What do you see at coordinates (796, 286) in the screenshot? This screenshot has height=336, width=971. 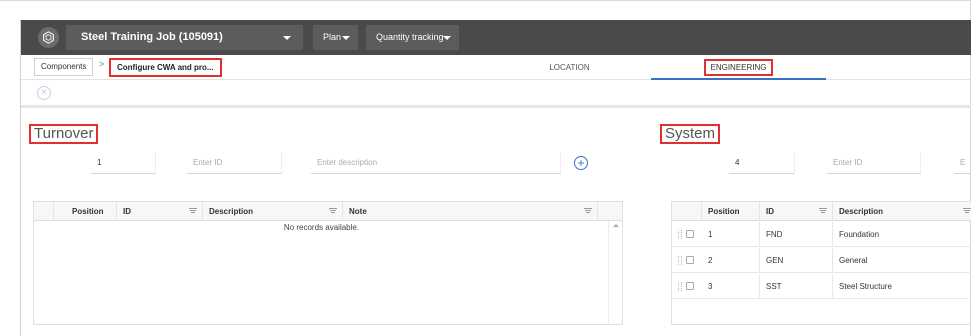 I see `row-id: SST` at bounding box center [796, 286].